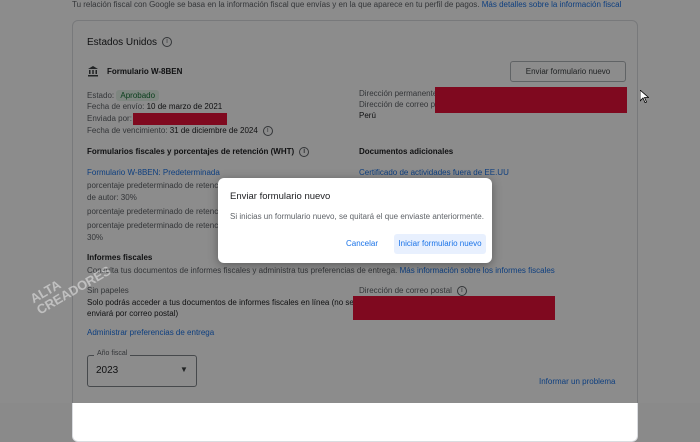 The height and width of the screenshot is (442, 700). Describe the element at coordinates (362, 243) in the screenshot. I see `cancel-button: Cancelar` at that location.